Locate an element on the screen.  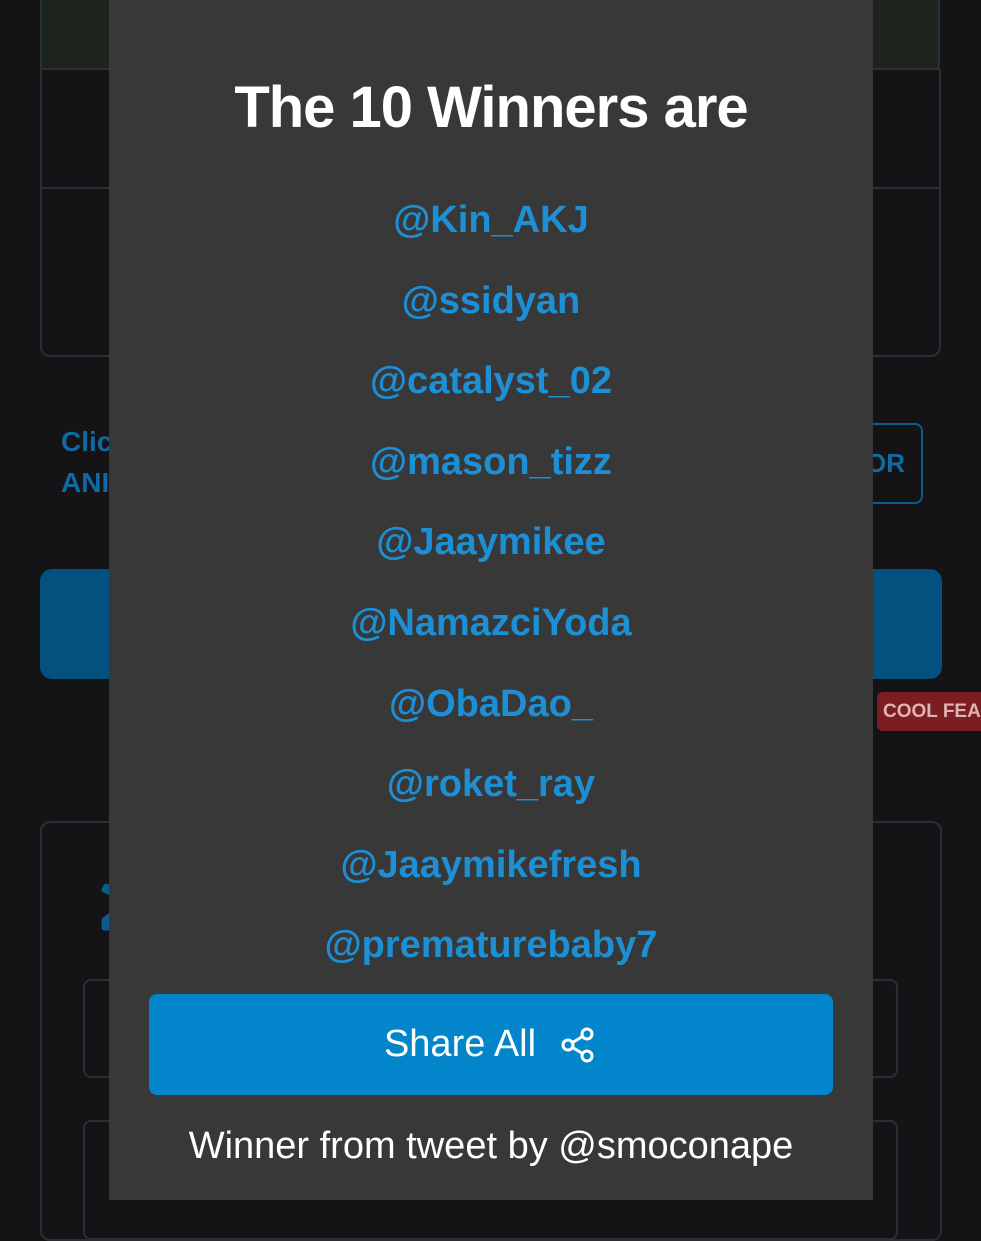
winner-item: @Kin_AKJ is located at coordinates (491, 220).